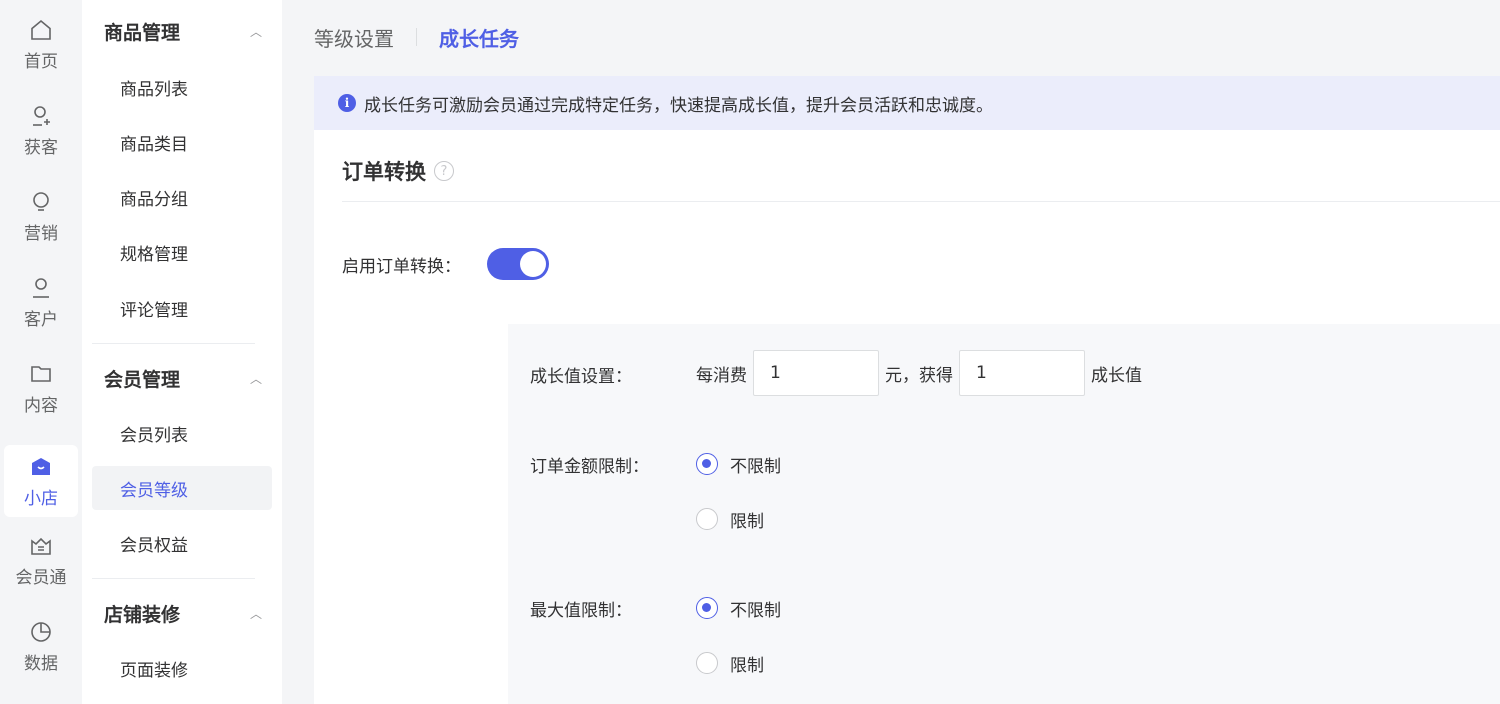 The width and height of the screenshot is (1500, 704). I want to click on tab-divider, so click(416, 37).